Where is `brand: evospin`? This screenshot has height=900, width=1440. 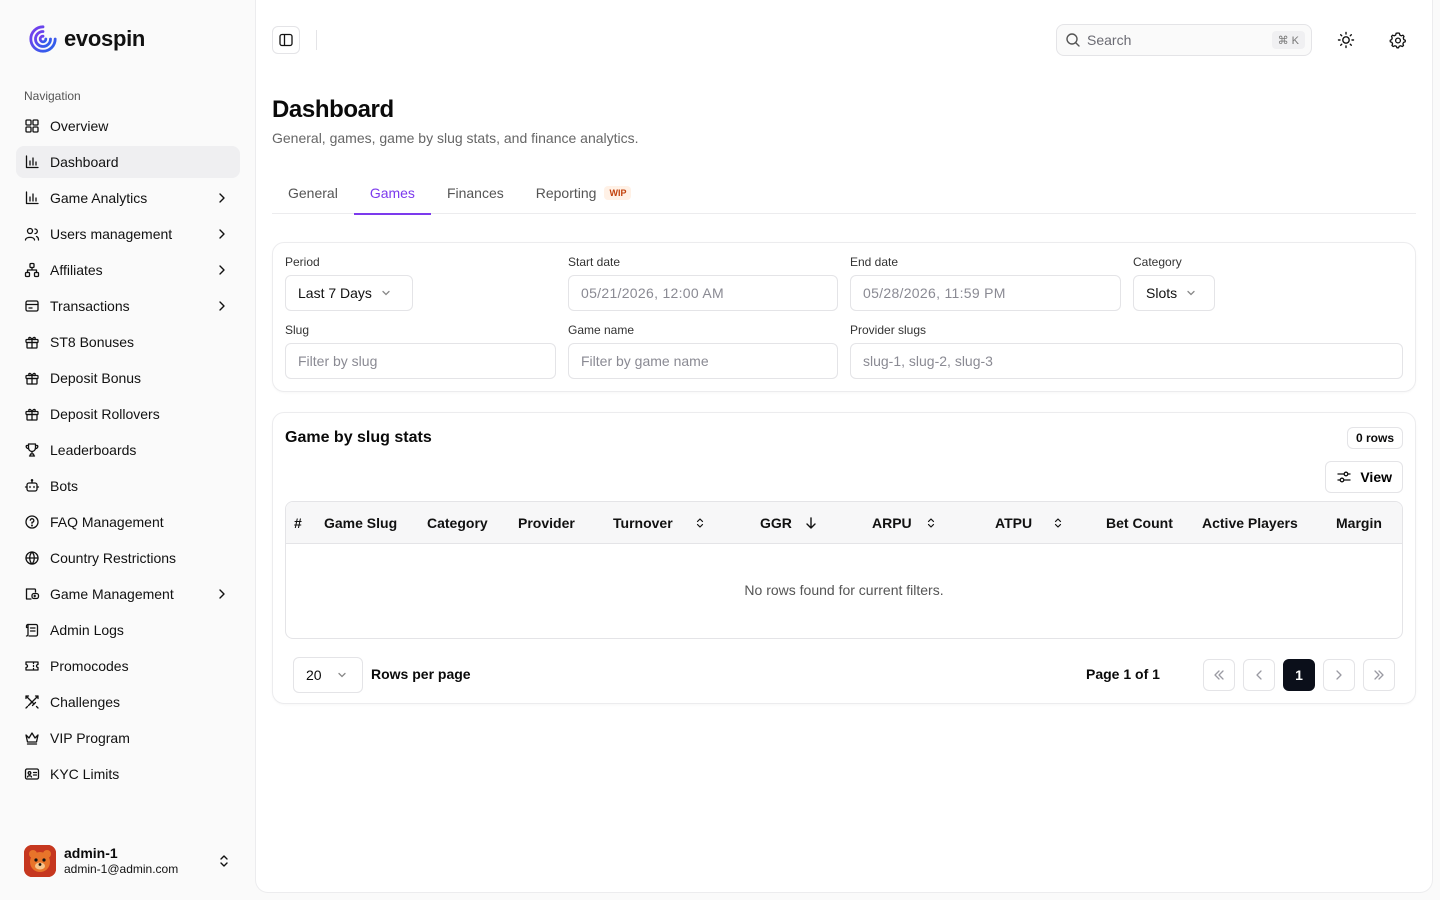
brand: evospin is located at coordinates (86, 39).